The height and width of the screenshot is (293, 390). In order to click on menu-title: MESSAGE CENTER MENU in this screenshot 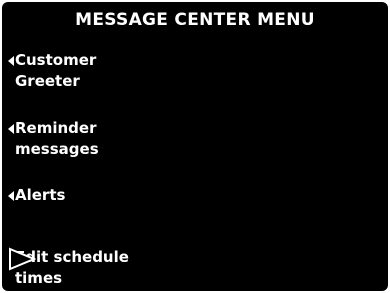, I will do `click(195, 20)`.